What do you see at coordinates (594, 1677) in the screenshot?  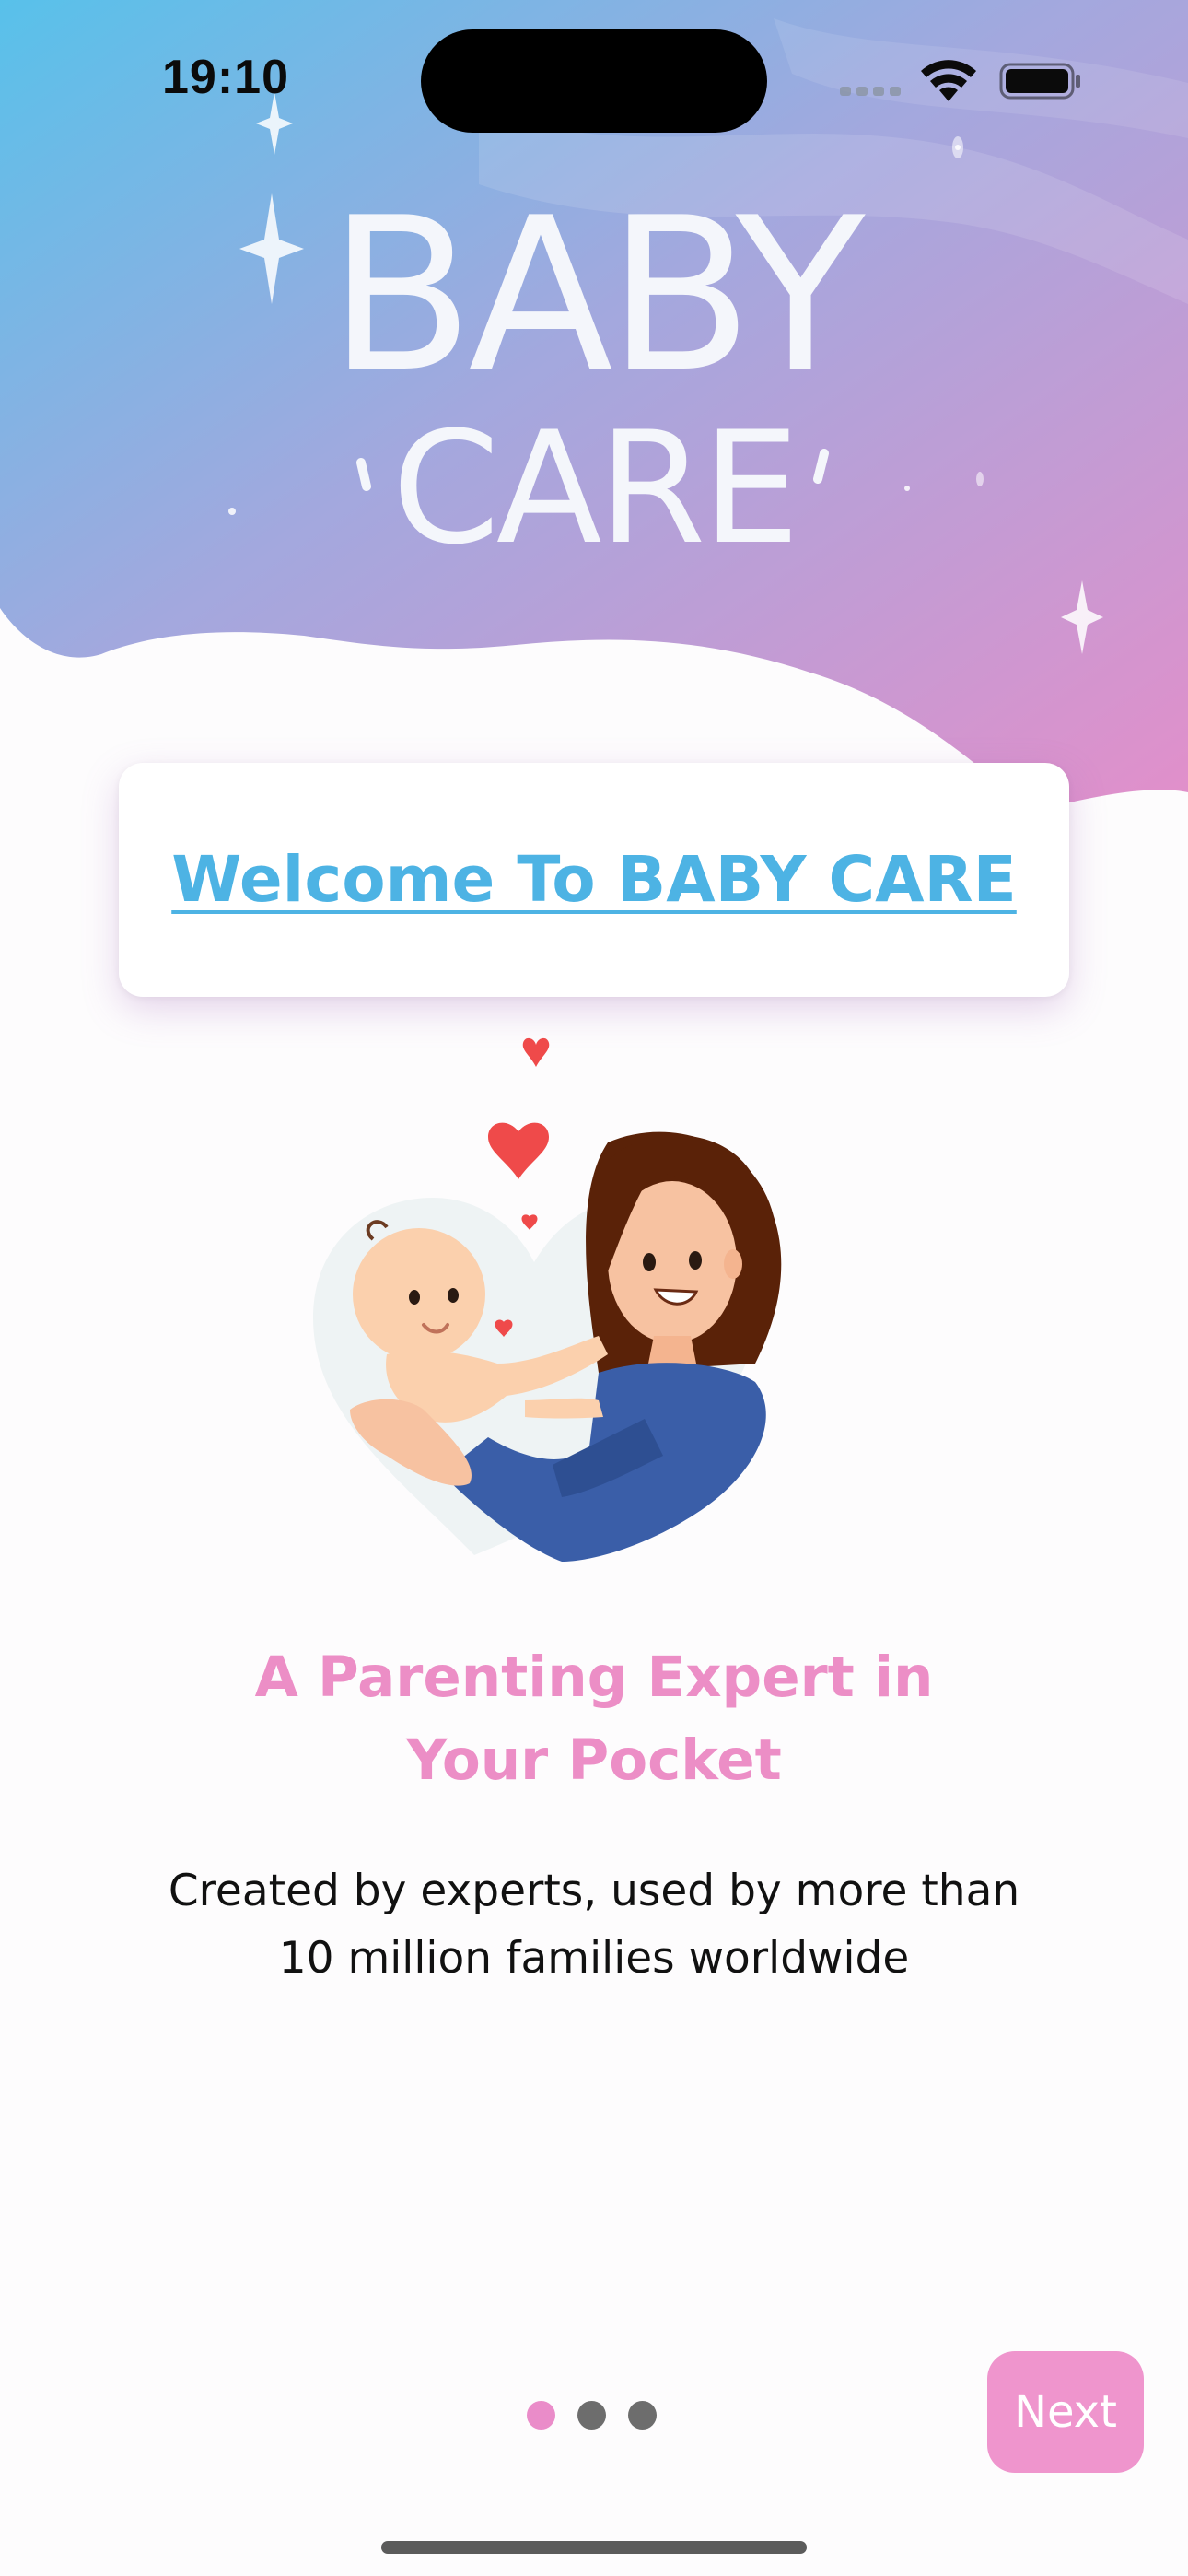 I see `headline-line-1: A Parenting Expert in` at bounding box center [594, 1677].